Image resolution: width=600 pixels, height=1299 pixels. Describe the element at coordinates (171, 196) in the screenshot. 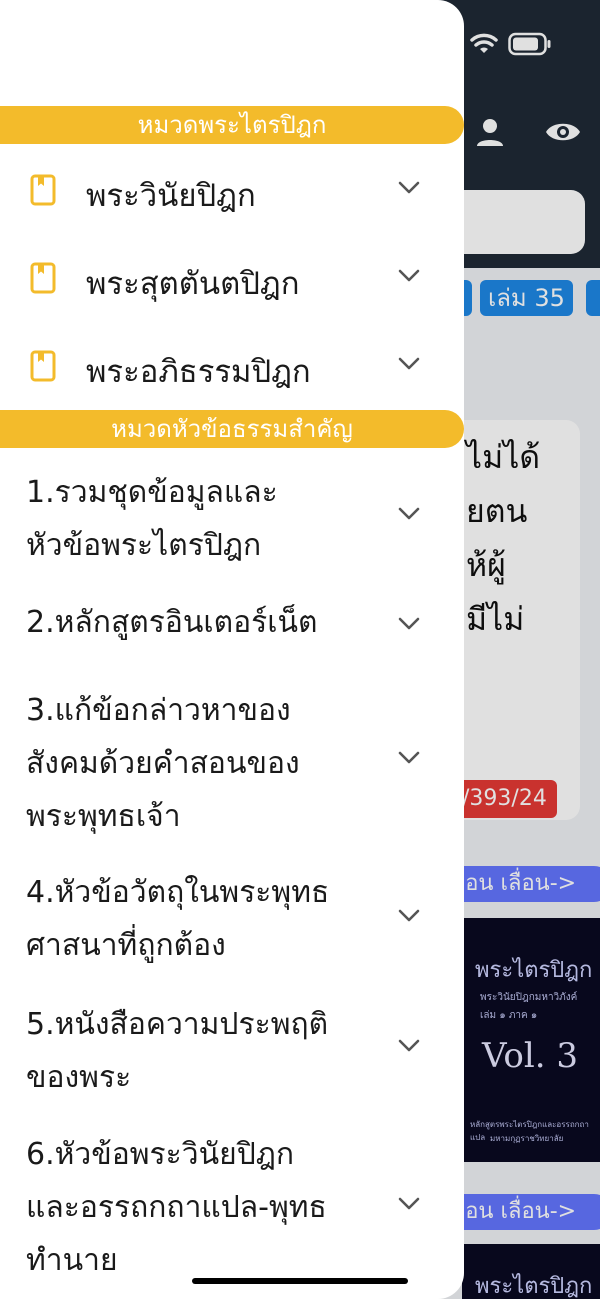

I see `menu-item-label: พระวินัยปิฎก` at that location.